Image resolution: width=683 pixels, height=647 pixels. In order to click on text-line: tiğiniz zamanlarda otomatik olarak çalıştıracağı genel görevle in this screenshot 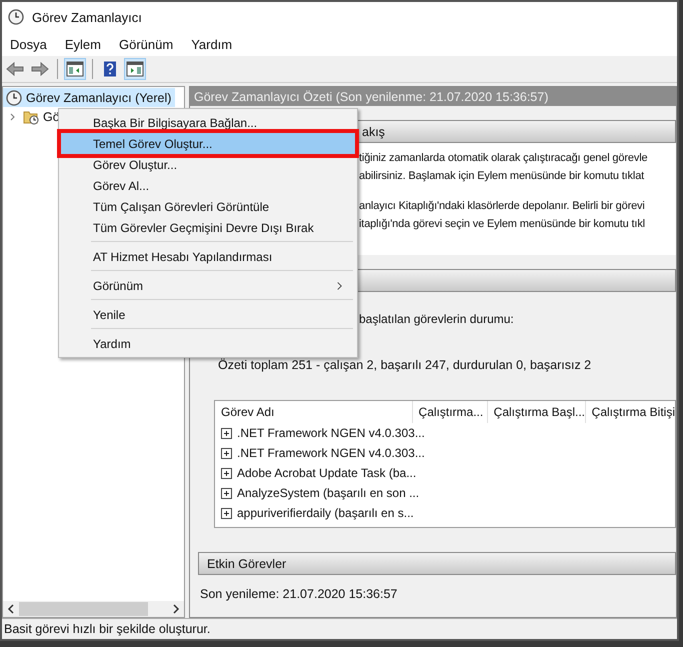, I will do `click(503, 158)`.